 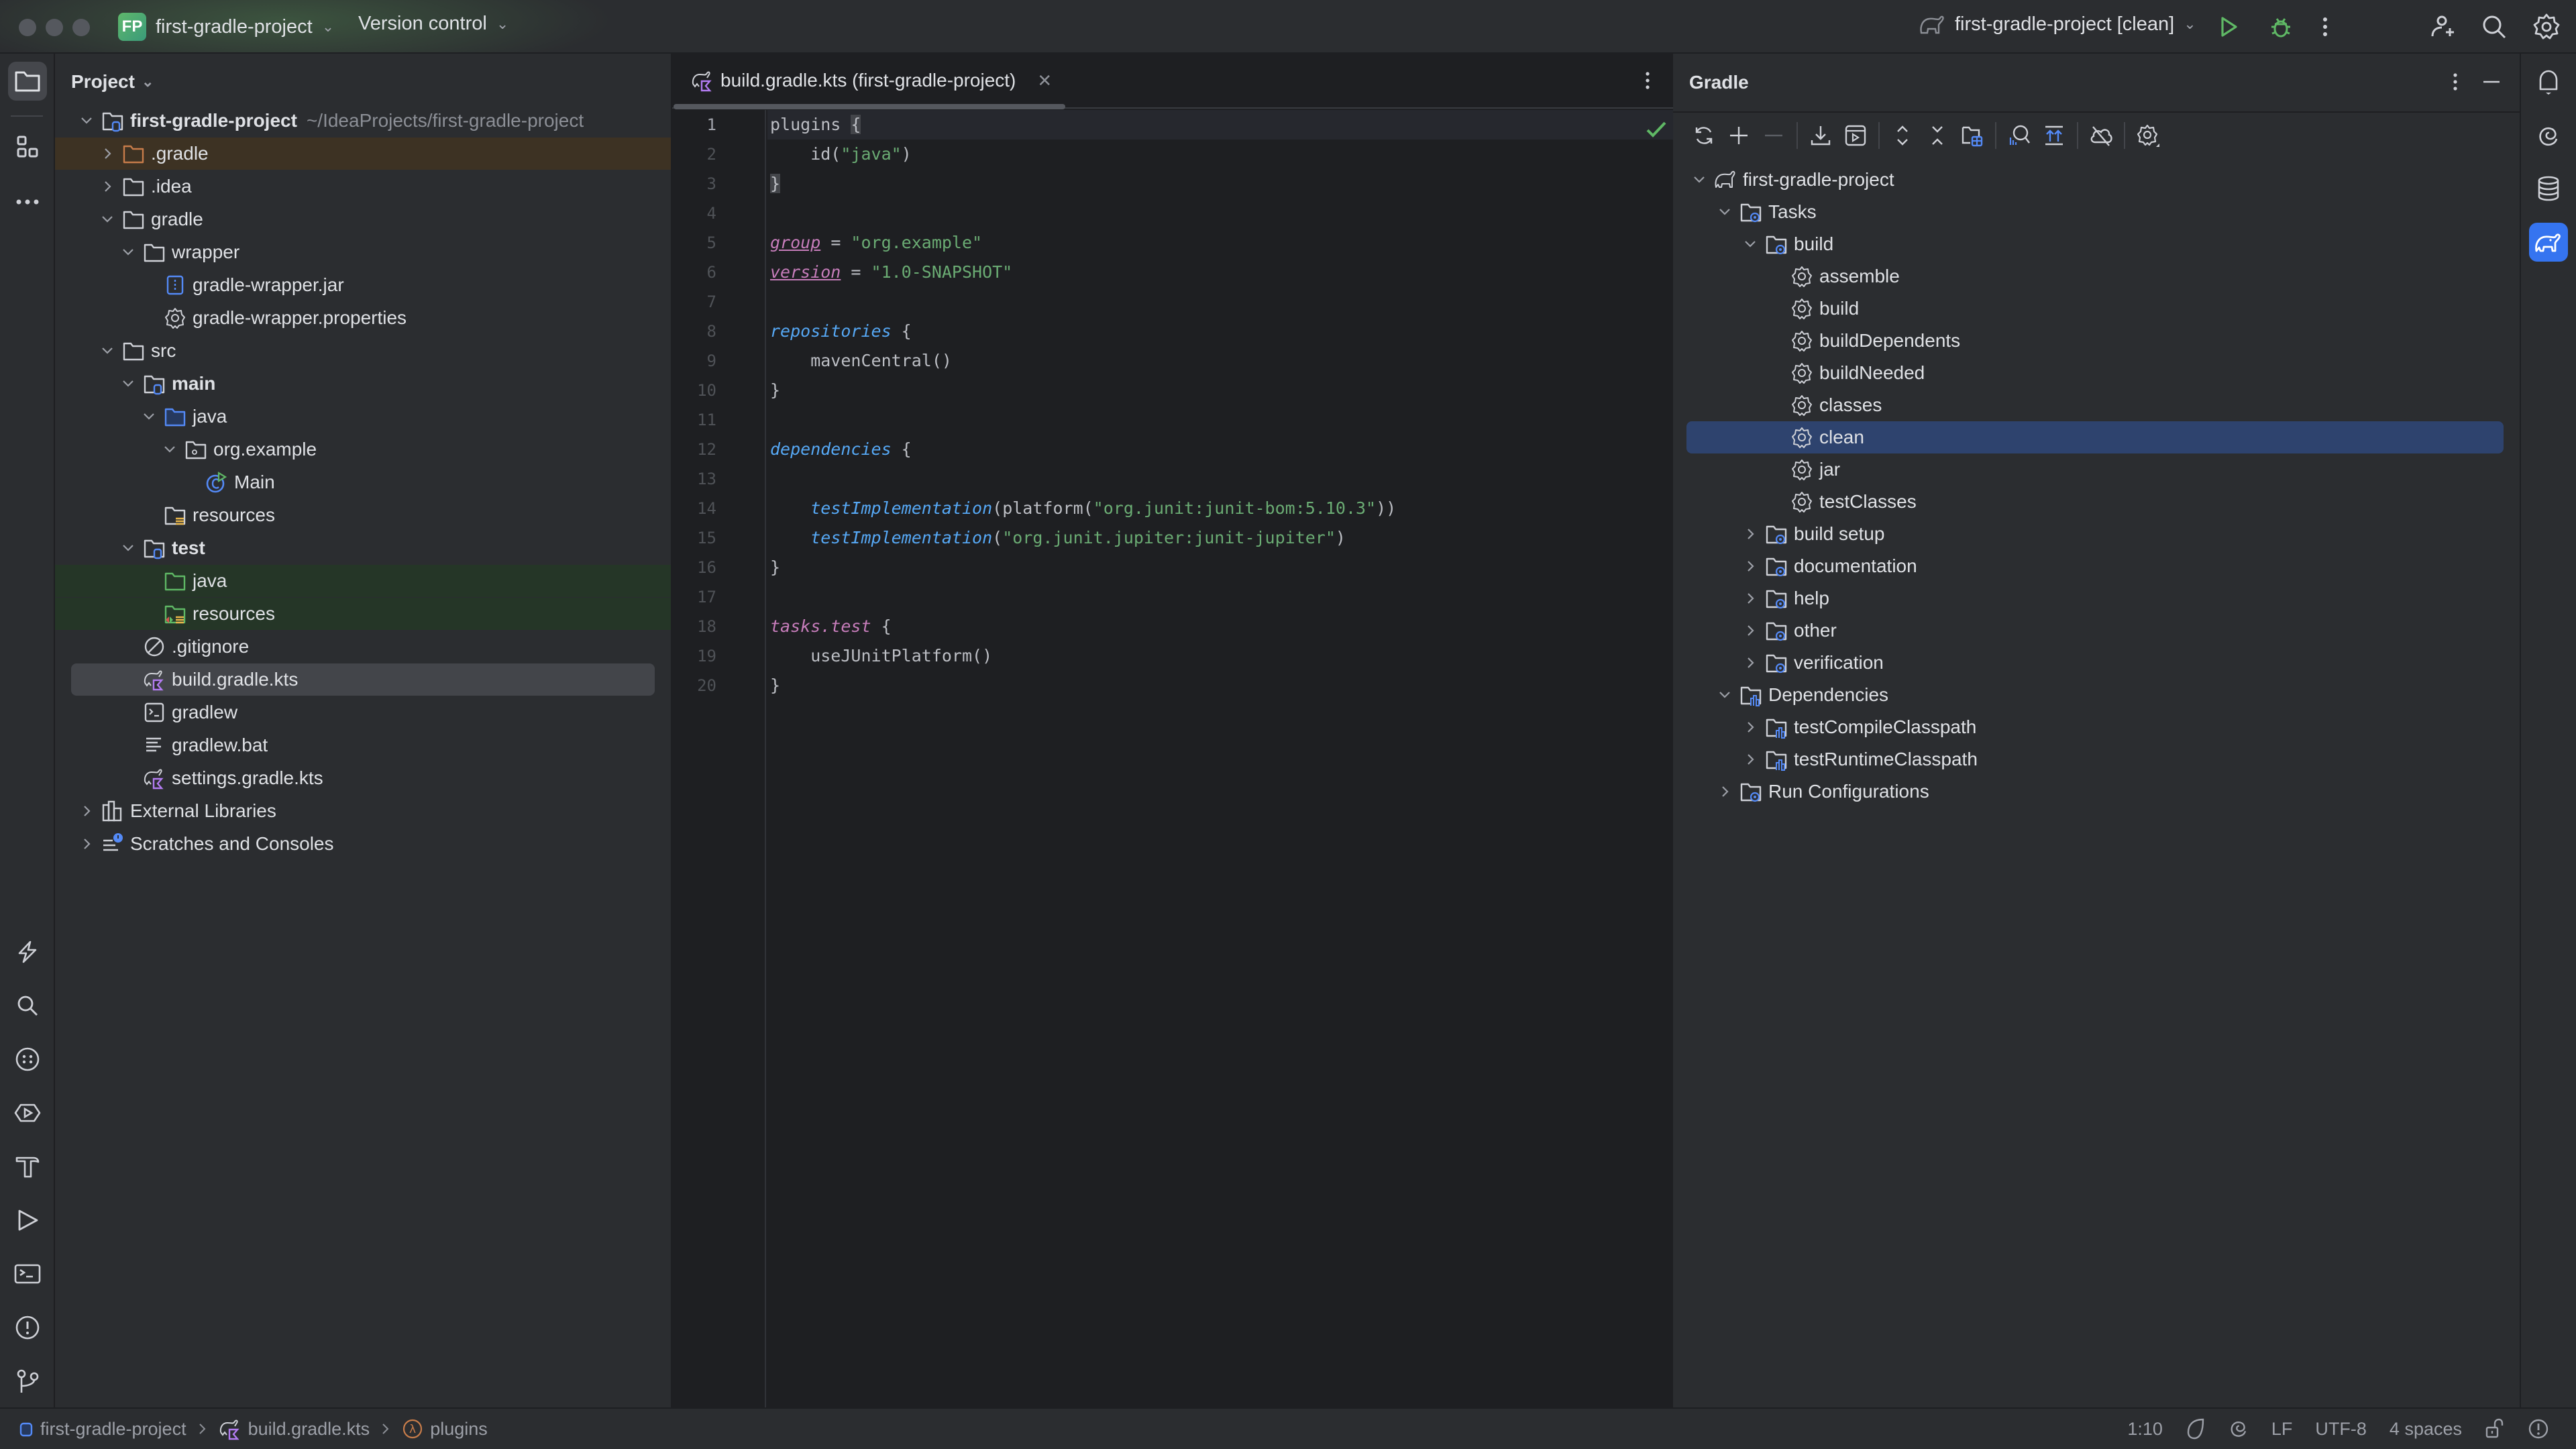 What do you see at coordinates (1044, 80) in the screenshot?
I see `close-tab-icon: ✕` at bounding box center [1044, 80].